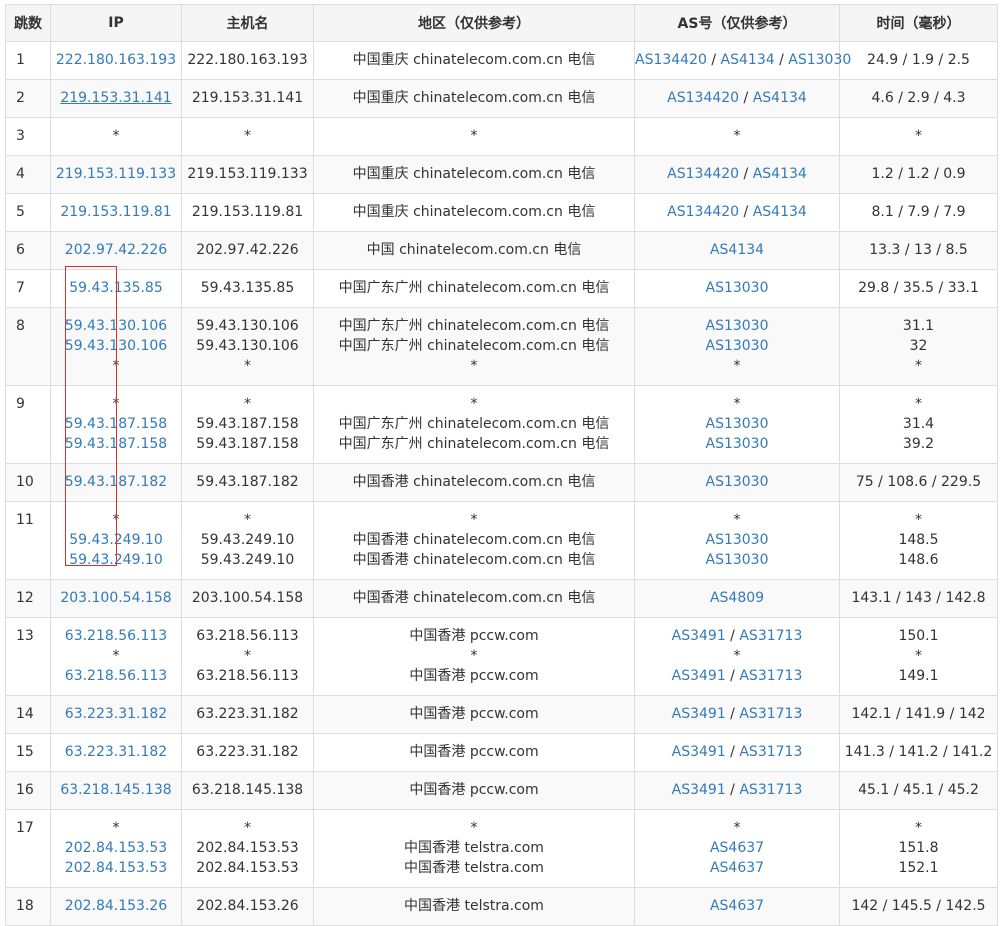  I want to click on hostname-text: 63.223.31.182, so click(247, 752).